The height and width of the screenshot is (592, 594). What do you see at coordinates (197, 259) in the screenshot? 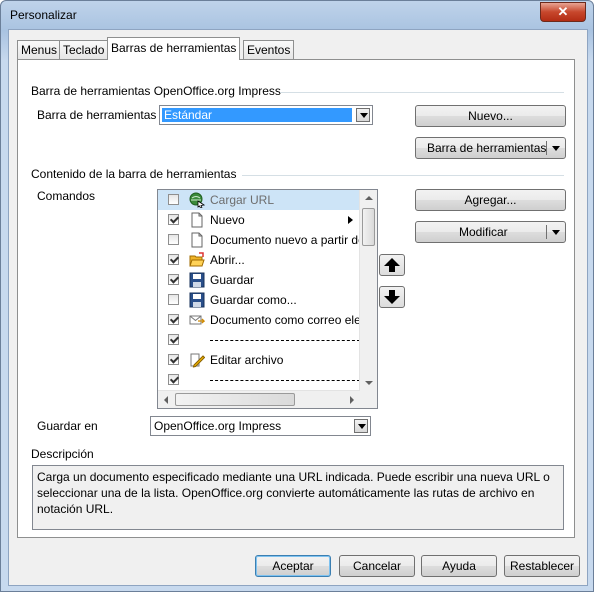
I see `open-folder-icon` at bounding box center [197, 259].